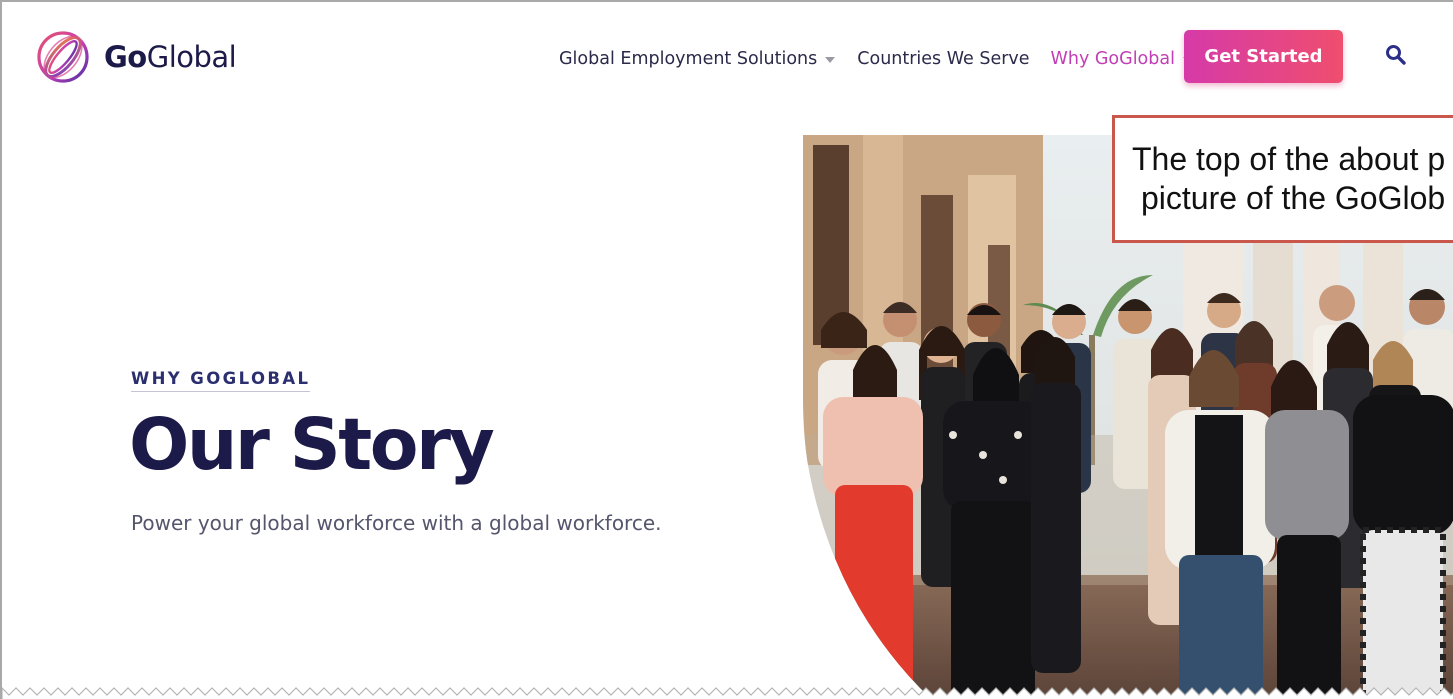 The image size is (1453, 699). Describe the element at coordinates (1112, 59) in the screenshot. I see `nav-item-label: Why GoGlobal` at that location.